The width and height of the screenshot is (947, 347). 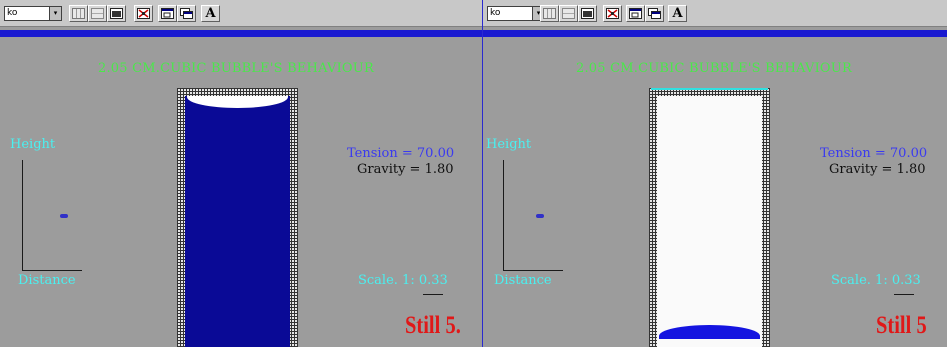 I want to click on column-rim, so click(x=709, y=89).